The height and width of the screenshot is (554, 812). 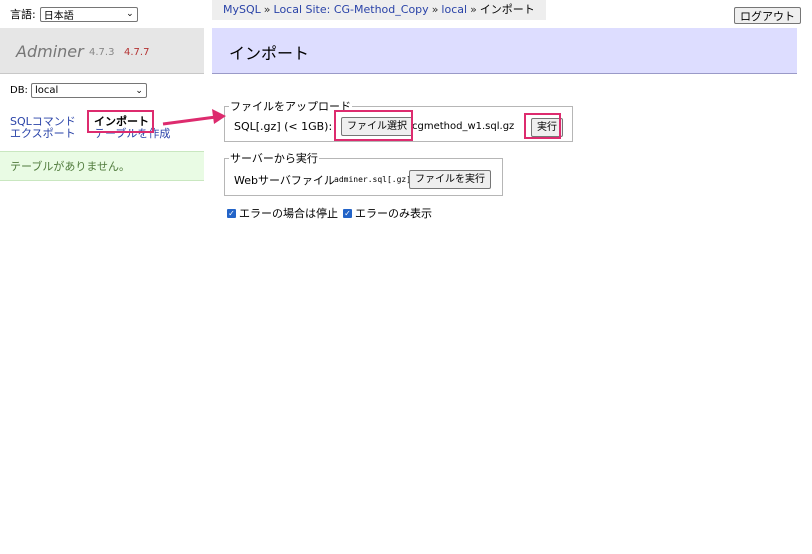 I want to click on stop-on-error-label: エラーの場合は停止, so click(x=288, y=213).